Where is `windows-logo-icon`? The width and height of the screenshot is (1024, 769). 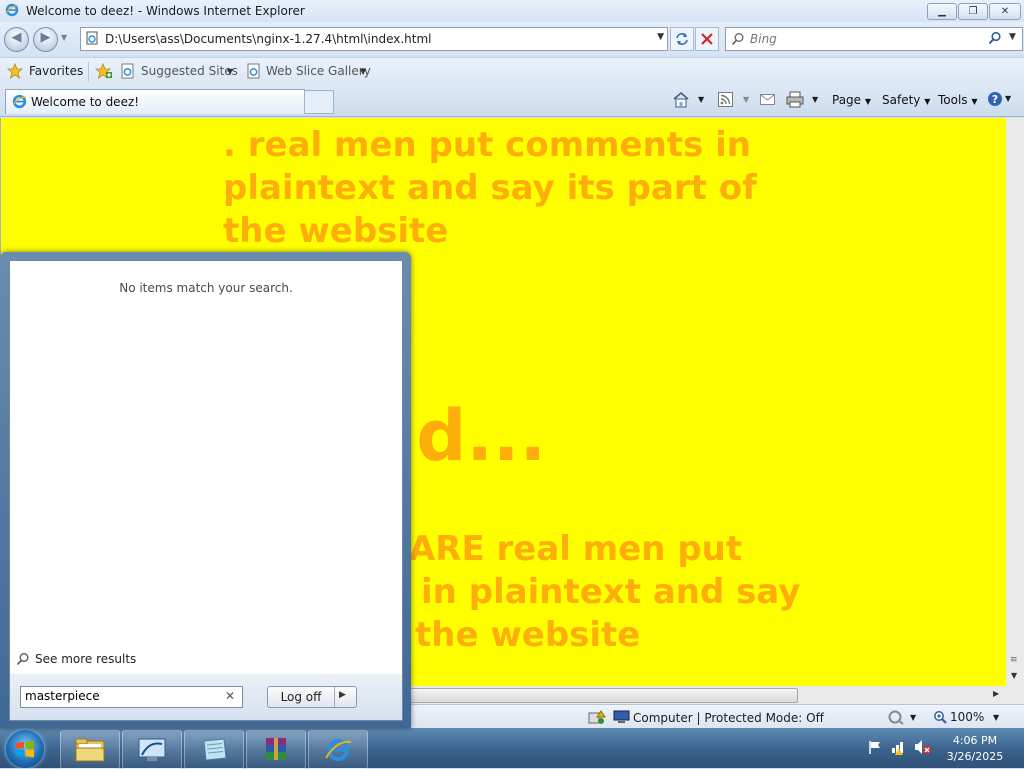
windows-logo-icon is located at coordinates (25, 749).